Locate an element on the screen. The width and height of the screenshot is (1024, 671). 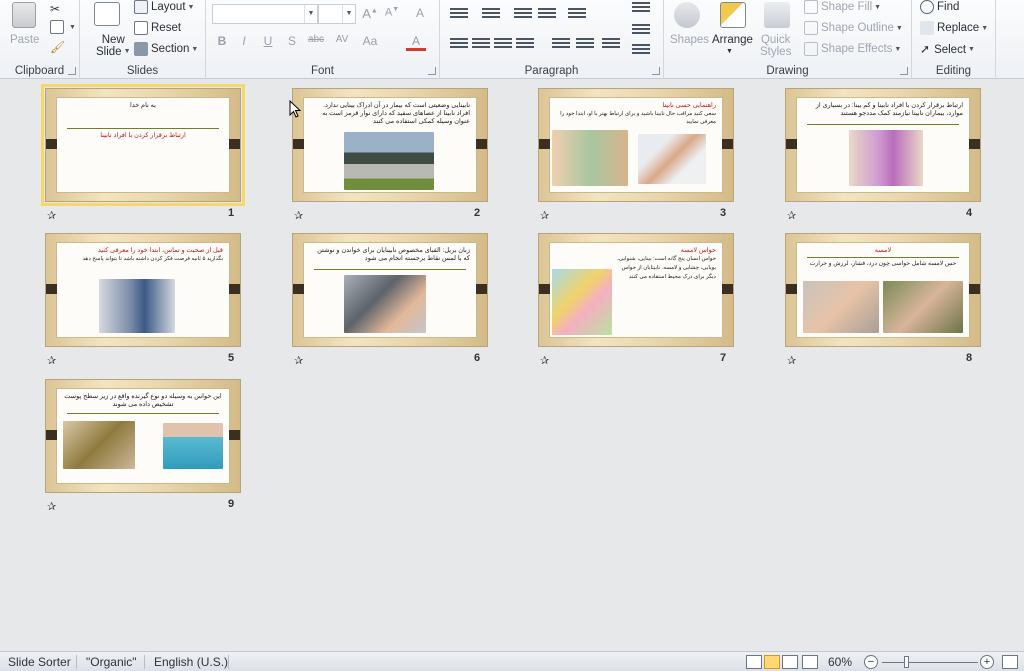
fit-to-window-icon is located at coordinates (1010, 662).